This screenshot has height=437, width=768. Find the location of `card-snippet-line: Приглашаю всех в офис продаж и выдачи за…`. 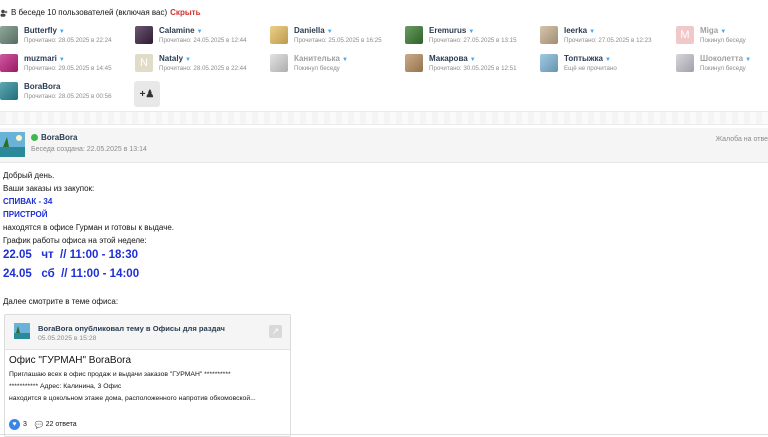

card-snippet-line: Приглашаю всех в офис продаж и выдачи за… is located at coordinates (120, 374).